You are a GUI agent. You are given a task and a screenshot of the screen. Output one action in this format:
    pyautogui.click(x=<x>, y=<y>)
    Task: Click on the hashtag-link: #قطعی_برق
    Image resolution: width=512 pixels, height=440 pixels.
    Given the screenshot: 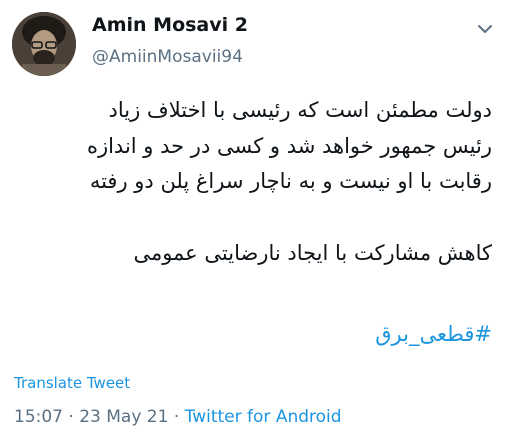 What is the action you would take?
    pyautogui.click(x=433, y=334)
    